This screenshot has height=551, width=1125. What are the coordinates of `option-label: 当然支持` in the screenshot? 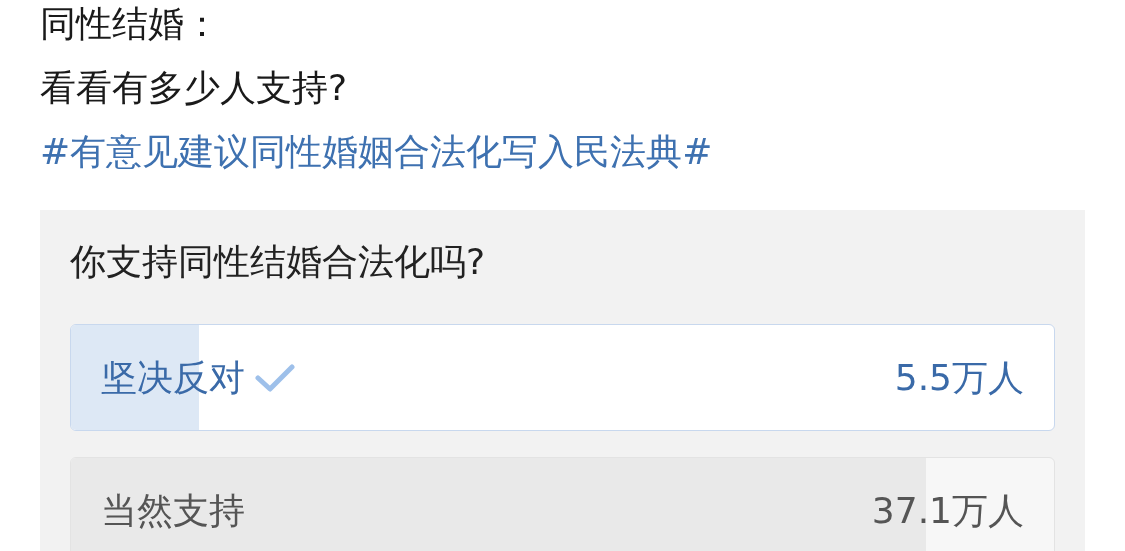 It's located at (173, 510).